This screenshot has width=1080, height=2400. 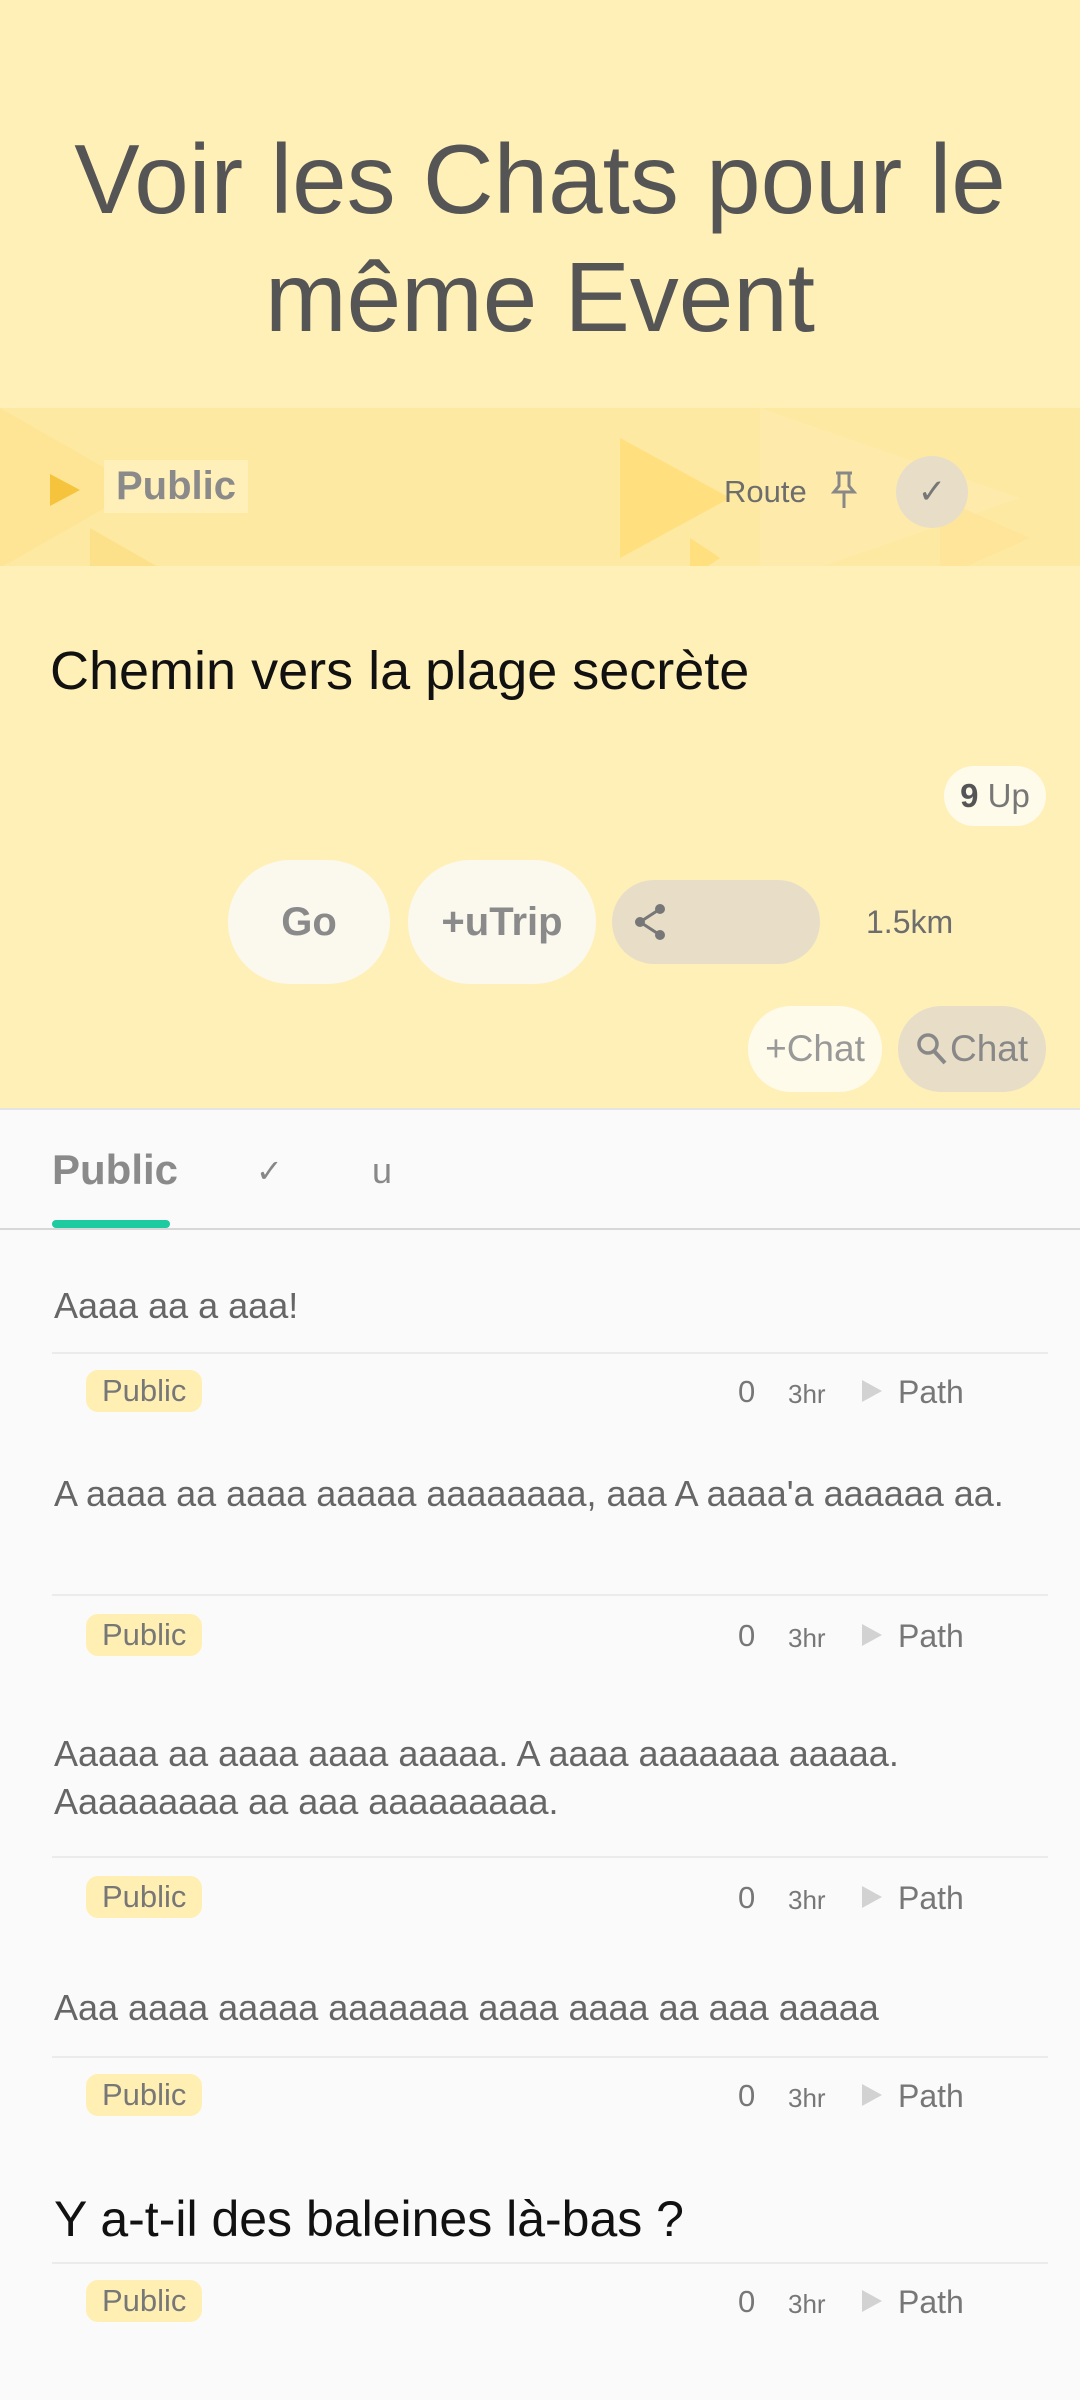 I want to click on search-chat-button: Chat, so click(x=972, y=1049).